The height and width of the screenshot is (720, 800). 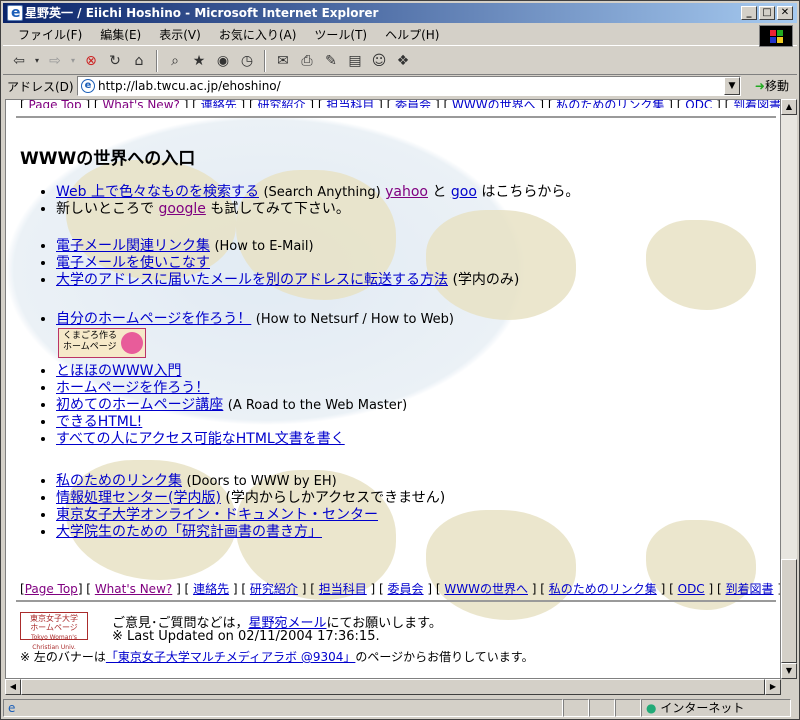 I want to click on forward-dropdown-icon: ▾, so click(x=73, y=61).